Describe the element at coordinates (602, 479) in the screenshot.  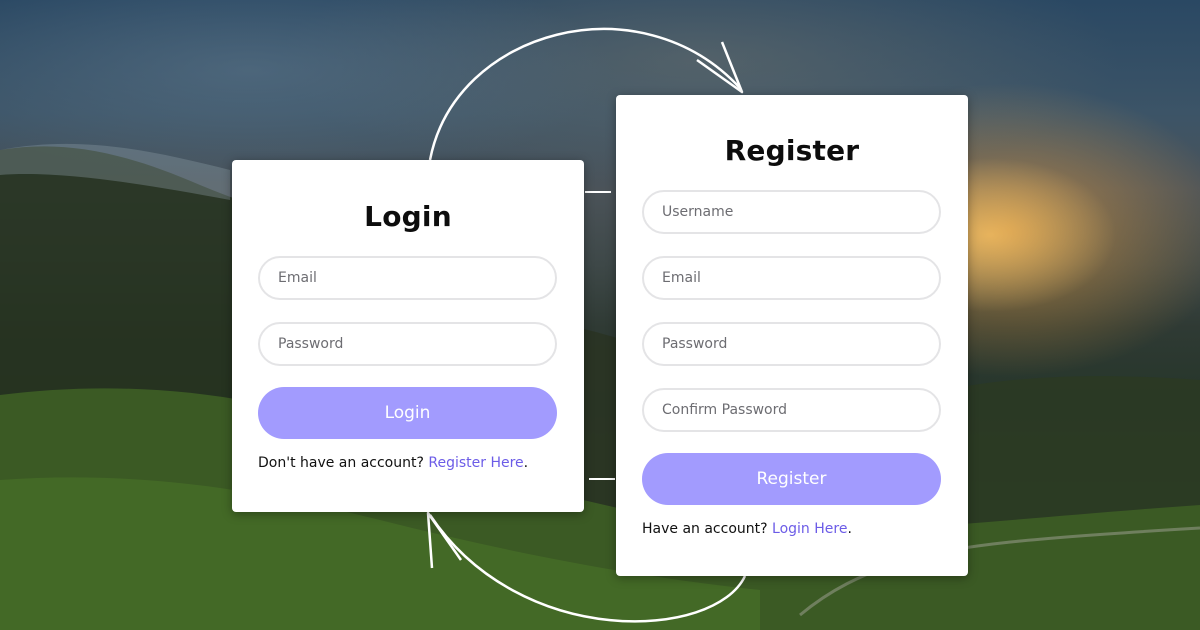
I see `connector-bottom` at that location.